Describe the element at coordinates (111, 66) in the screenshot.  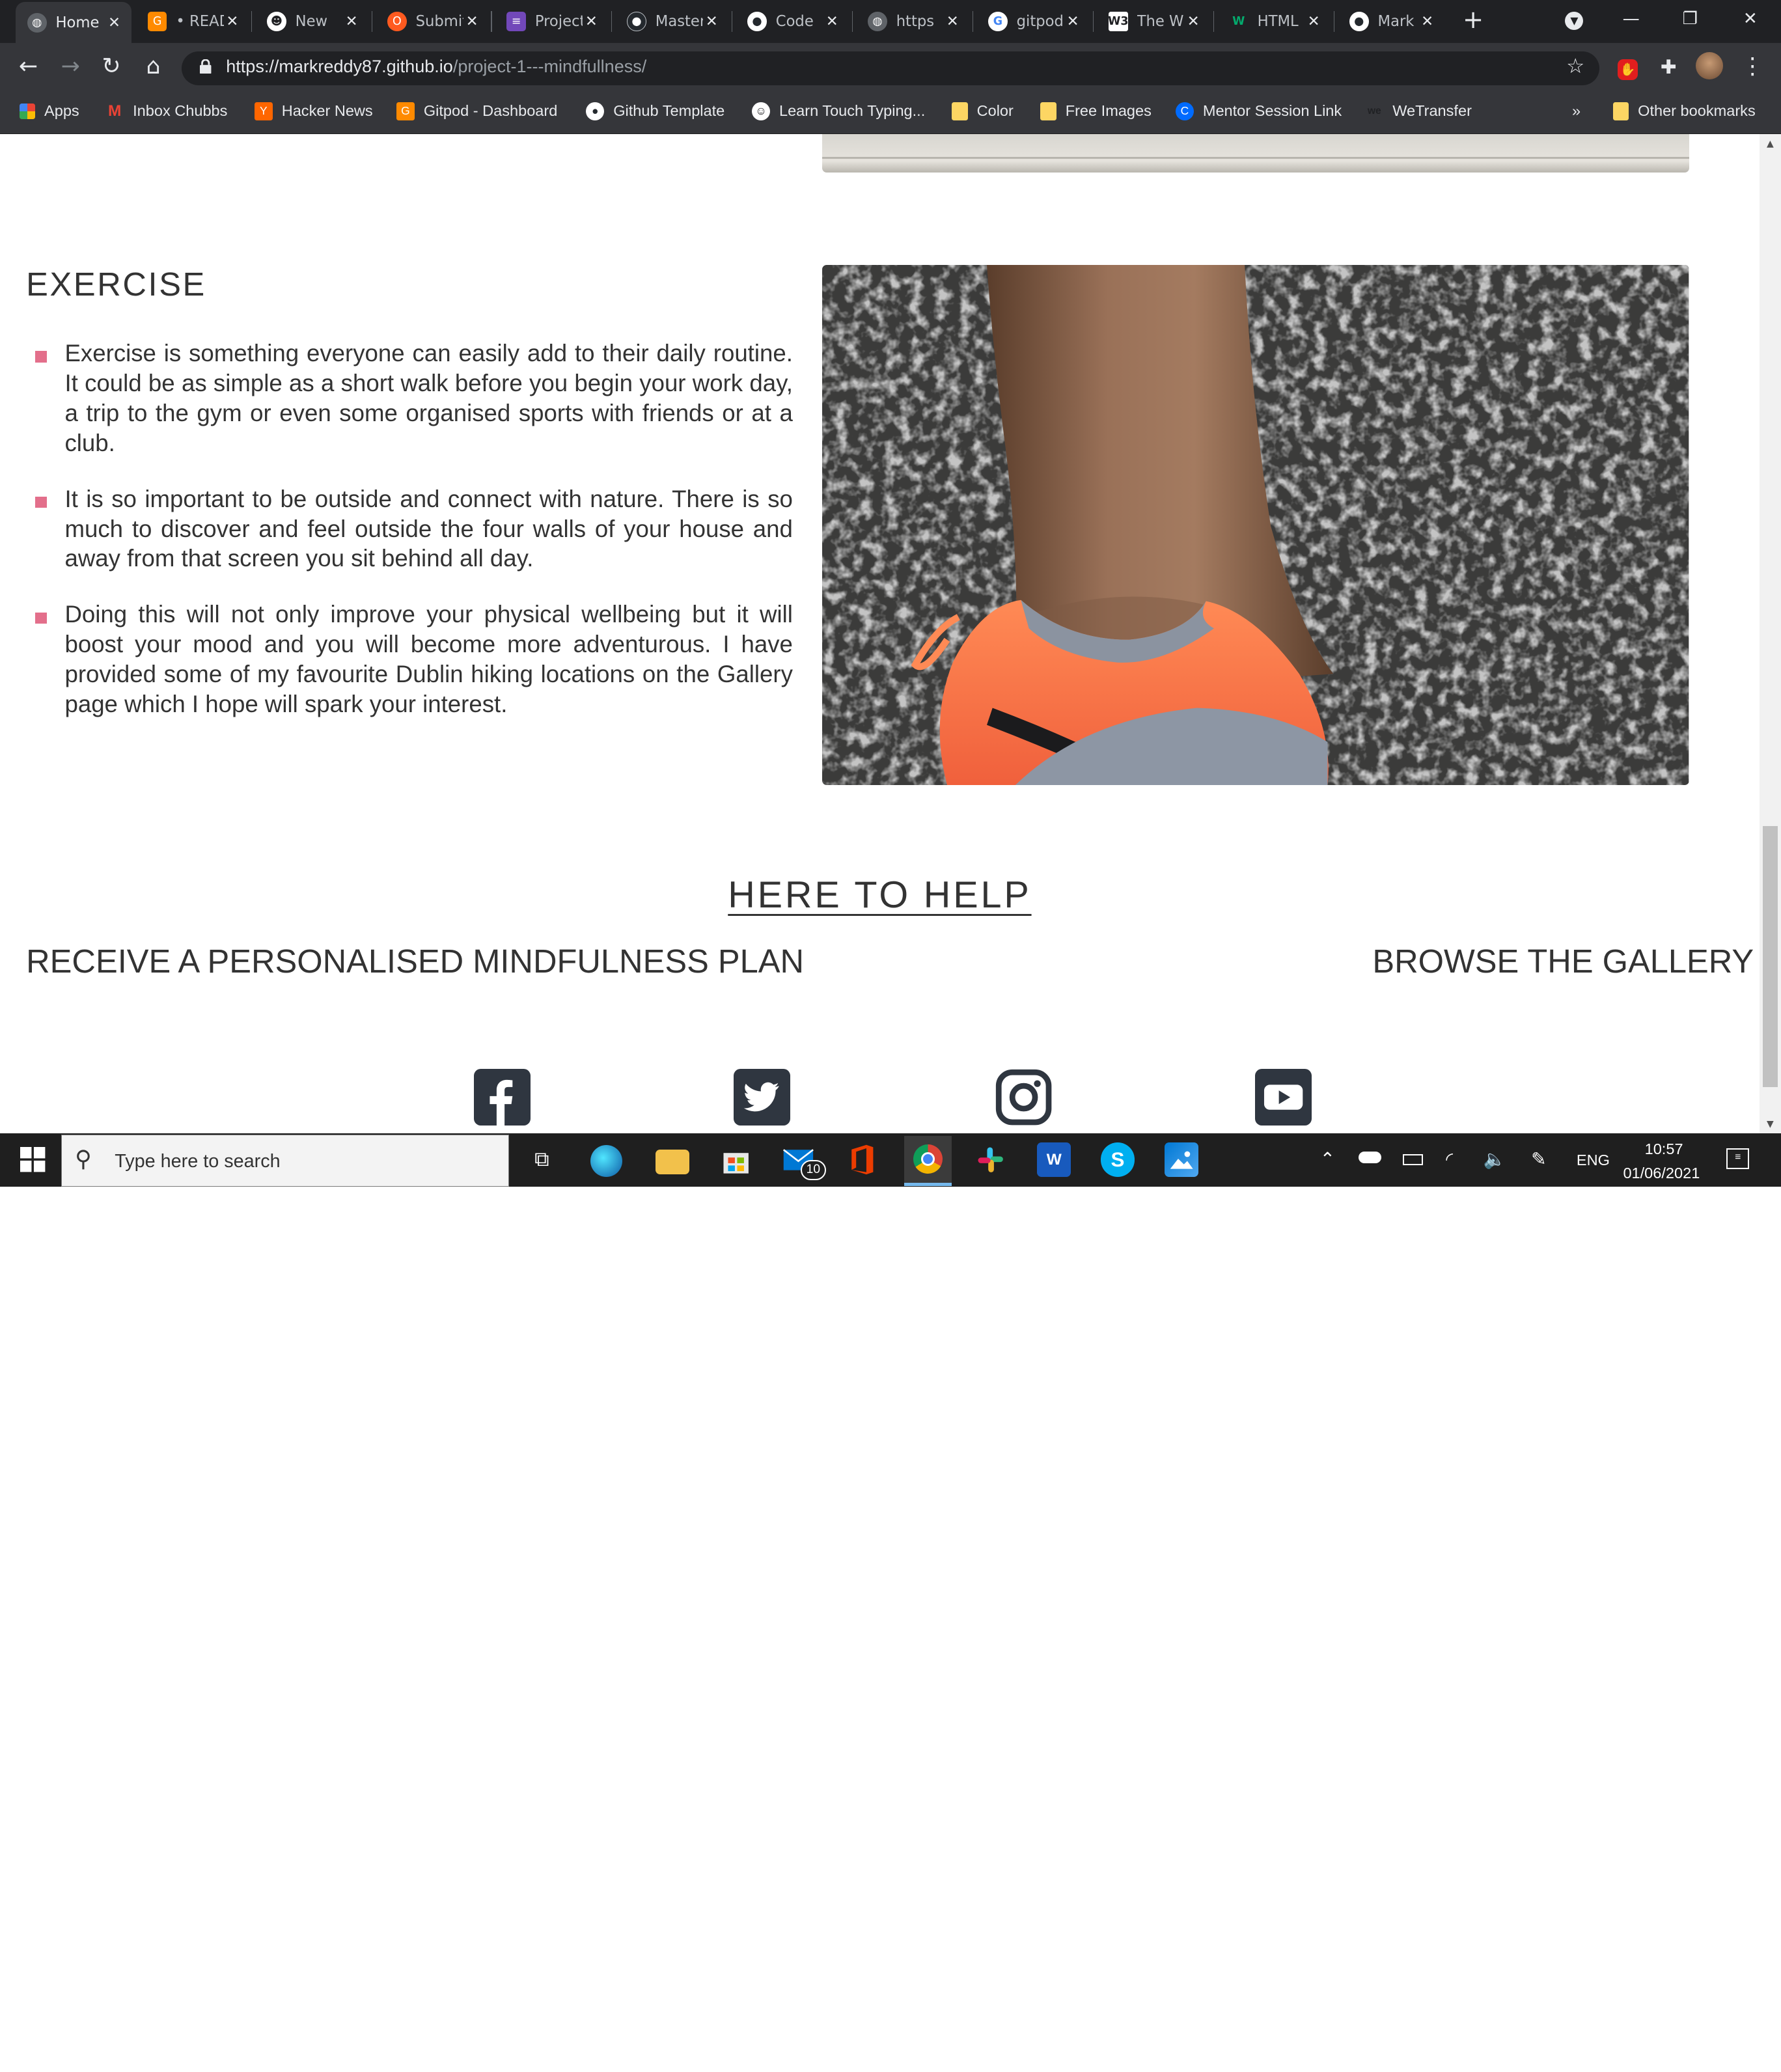
I see `reload-button: ↻` at that location.